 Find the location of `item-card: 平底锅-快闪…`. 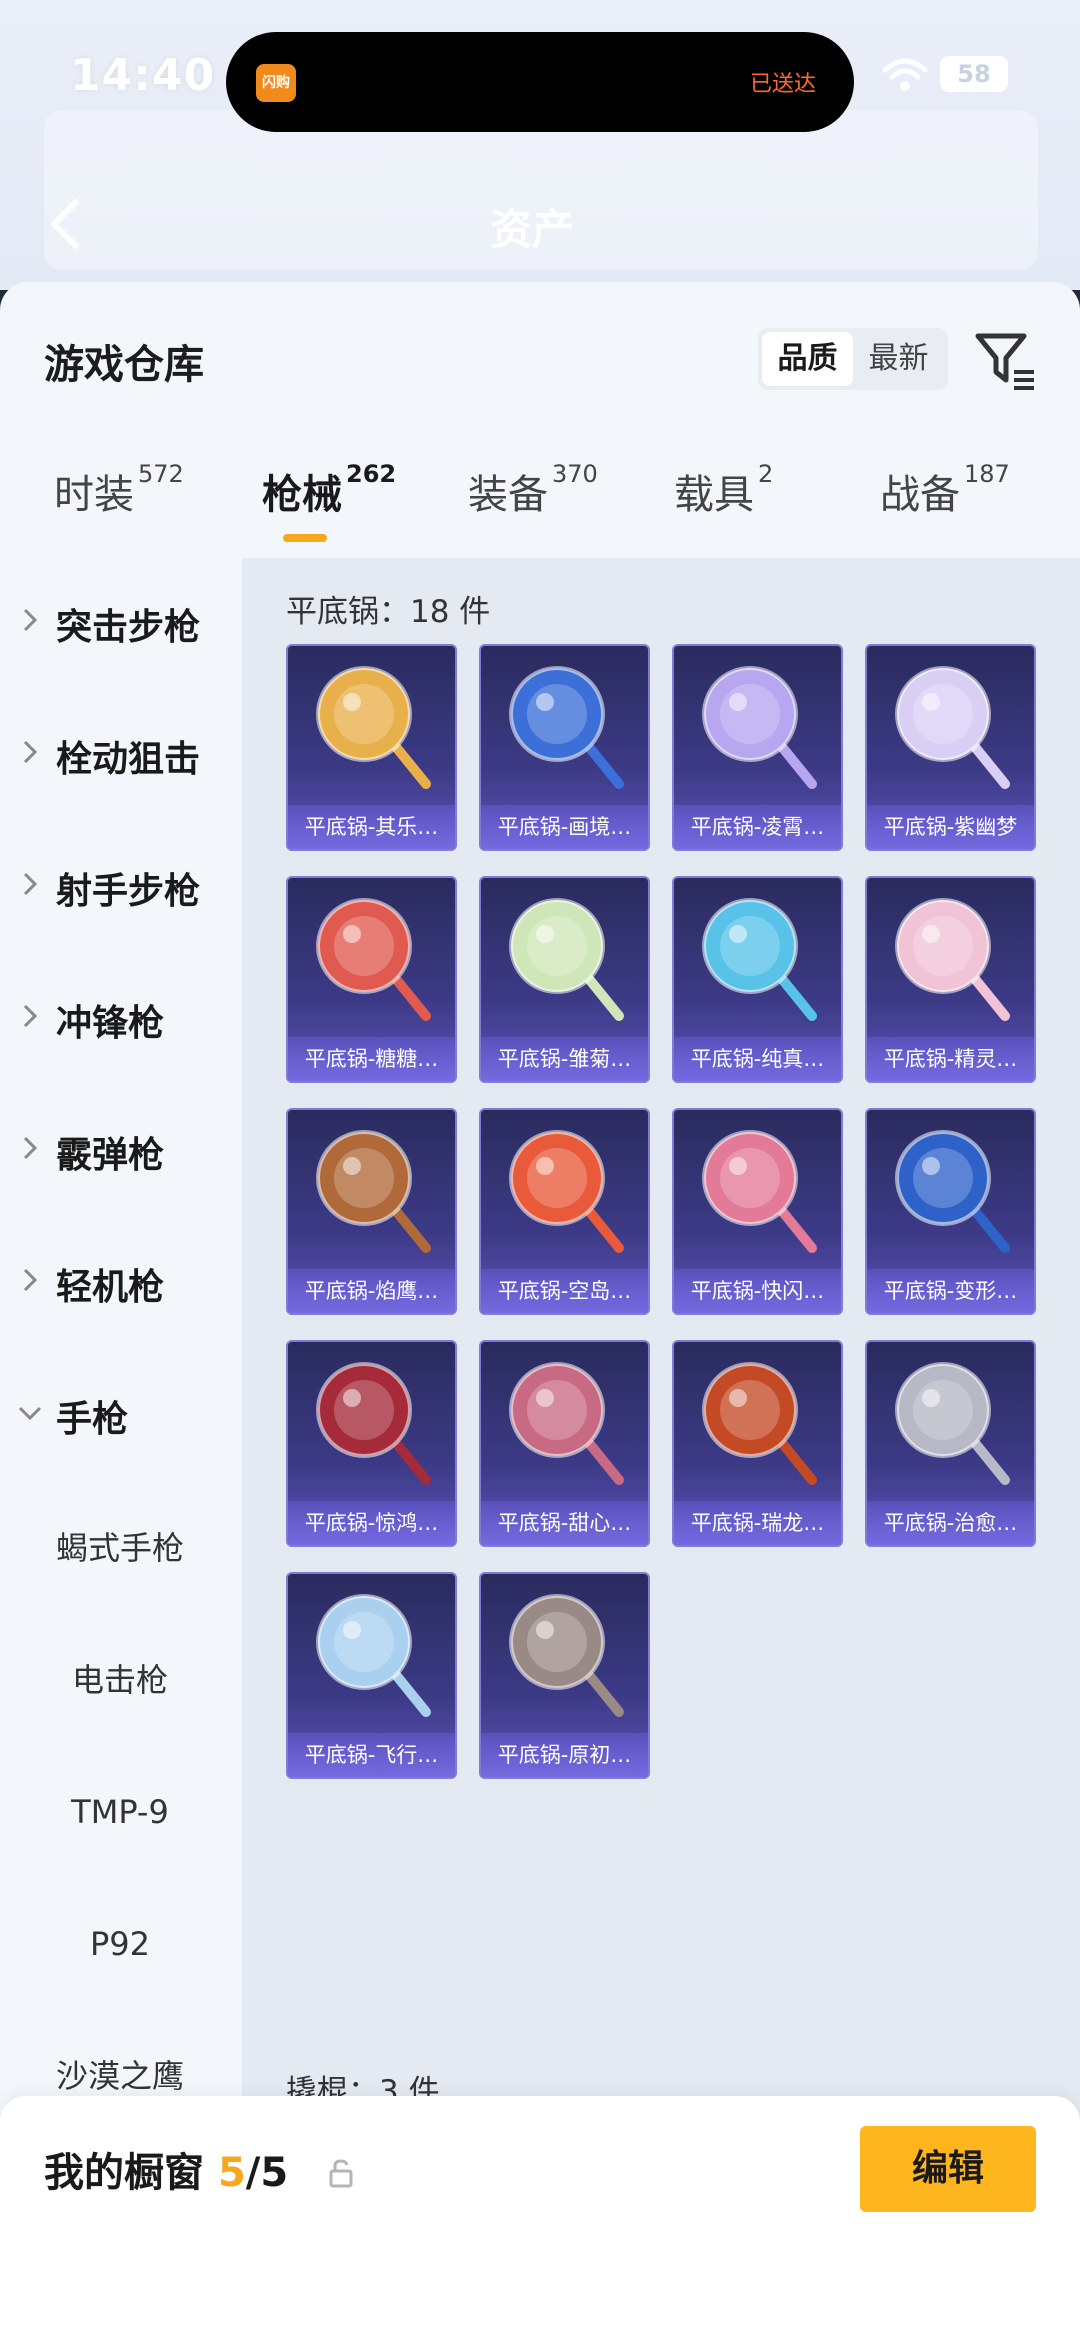

item-card: 平底锅-快闪… is located at coordinates (757, 1211).